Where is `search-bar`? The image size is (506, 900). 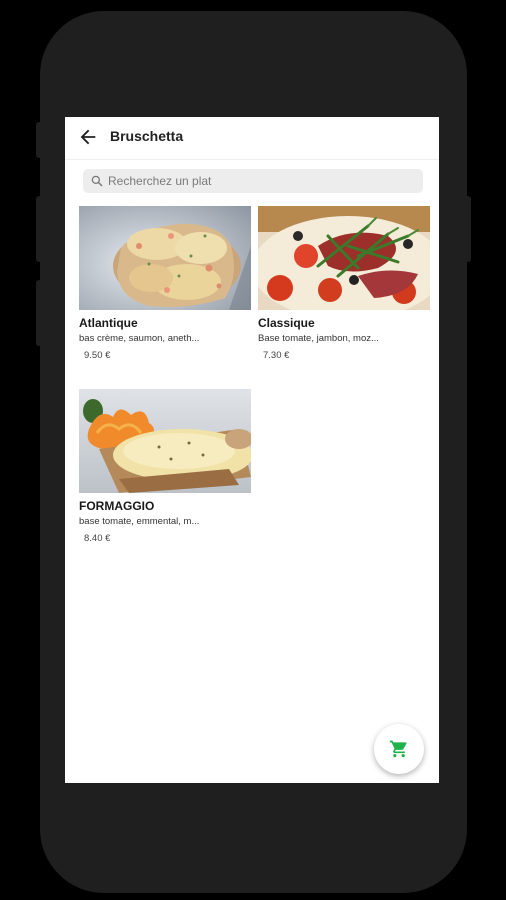 search-bar is located at coordinates (253, 181).